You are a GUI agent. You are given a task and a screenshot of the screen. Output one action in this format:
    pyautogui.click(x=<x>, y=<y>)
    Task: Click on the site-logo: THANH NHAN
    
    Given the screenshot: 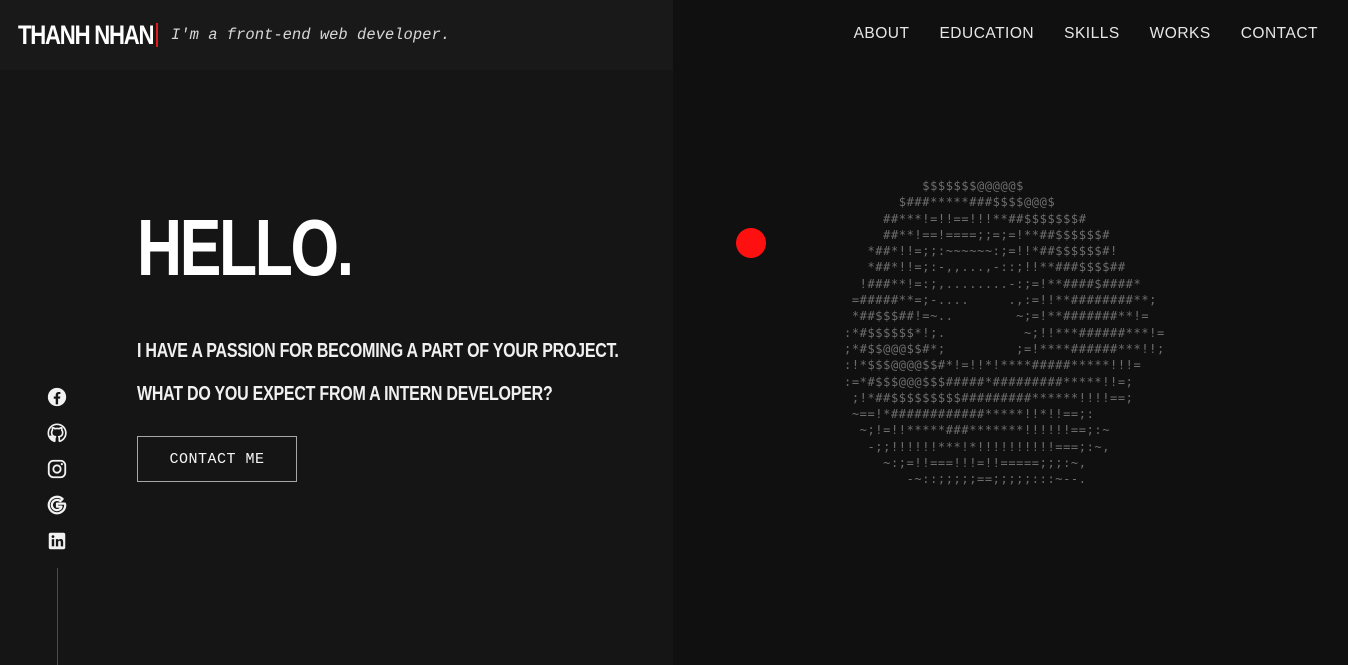 What is the action you would take?
    pyautogui.click(x=86, y=35)
    